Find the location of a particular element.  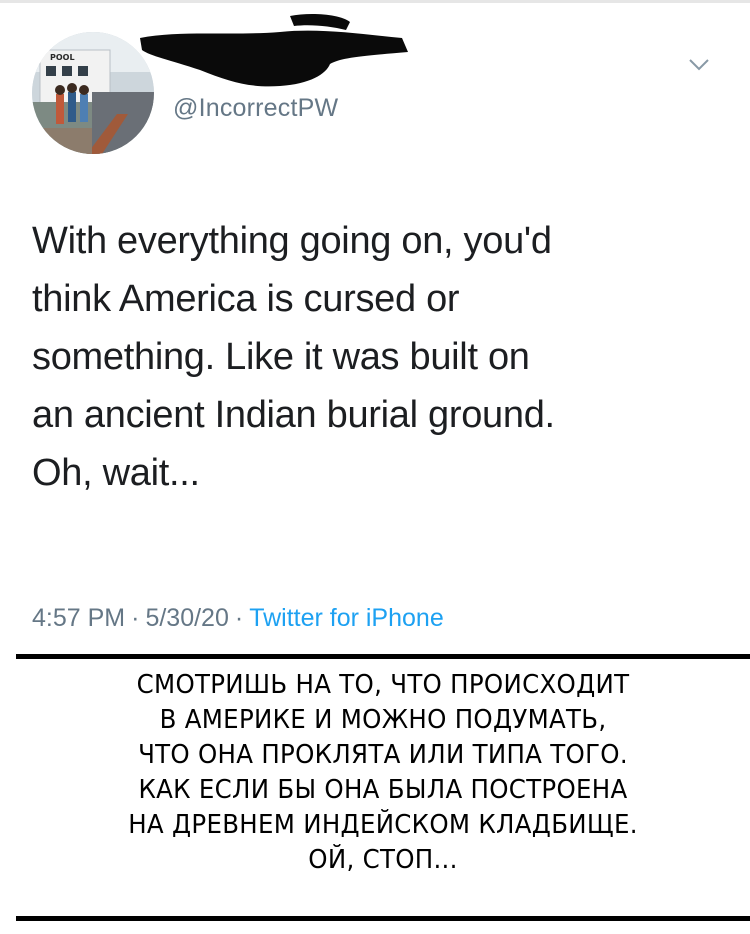

tweet-source-link: Twitter for iPhone is located at coordinates (346, 618).